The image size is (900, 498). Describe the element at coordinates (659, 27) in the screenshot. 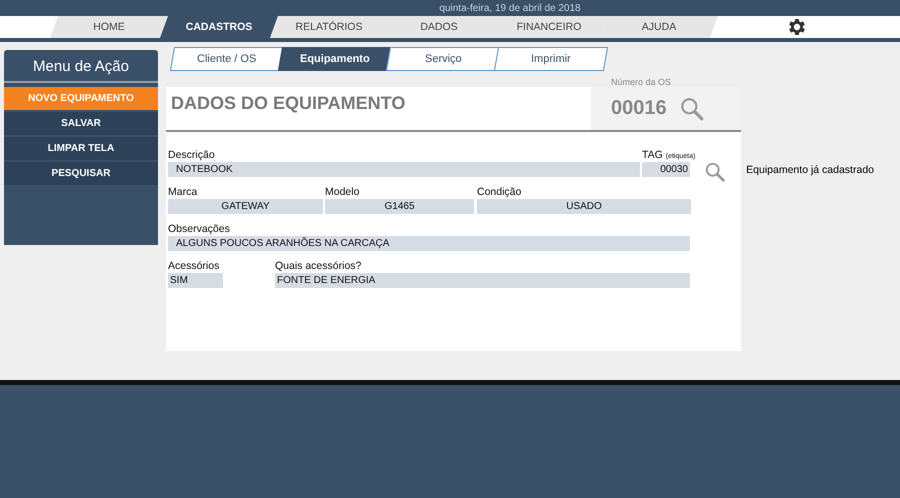

I see `nav-tab: AJUDA` at that location.